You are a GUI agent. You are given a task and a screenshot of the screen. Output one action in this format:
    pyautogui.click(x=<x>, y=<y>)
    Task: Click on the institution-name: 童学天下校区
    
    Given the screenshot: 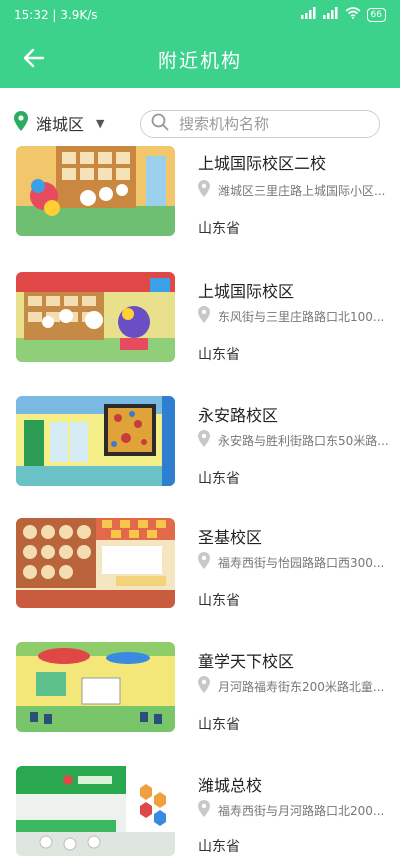 What is the action you would take?
    pyautogui.click(x=246, y=661)
    